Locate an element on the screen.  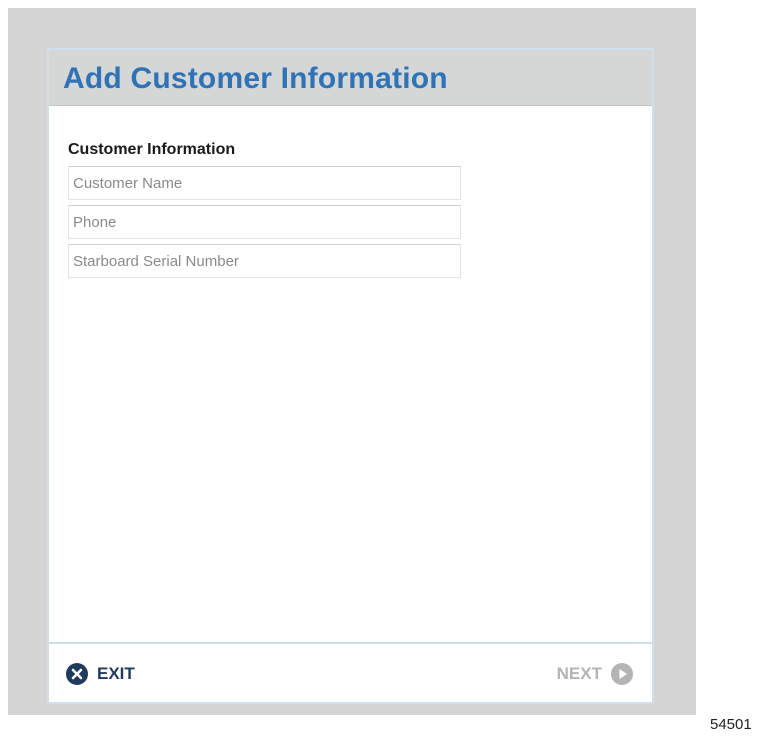
customer-name-field is located at coordinates (264, 183).